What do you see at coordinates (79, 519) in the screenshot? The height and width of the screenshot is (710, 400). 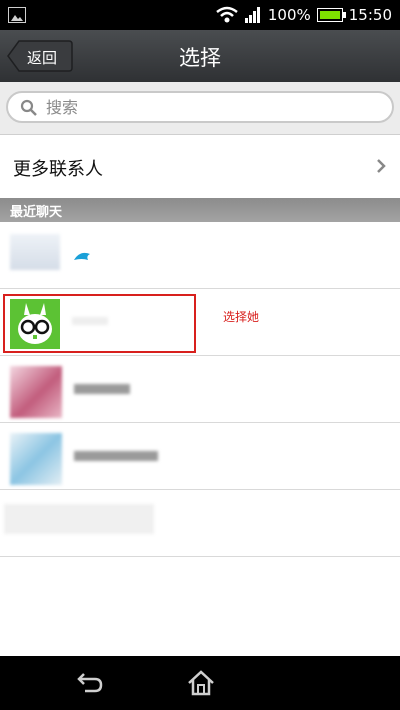 I see `contact-redacted` at bounding box center [79, 519].